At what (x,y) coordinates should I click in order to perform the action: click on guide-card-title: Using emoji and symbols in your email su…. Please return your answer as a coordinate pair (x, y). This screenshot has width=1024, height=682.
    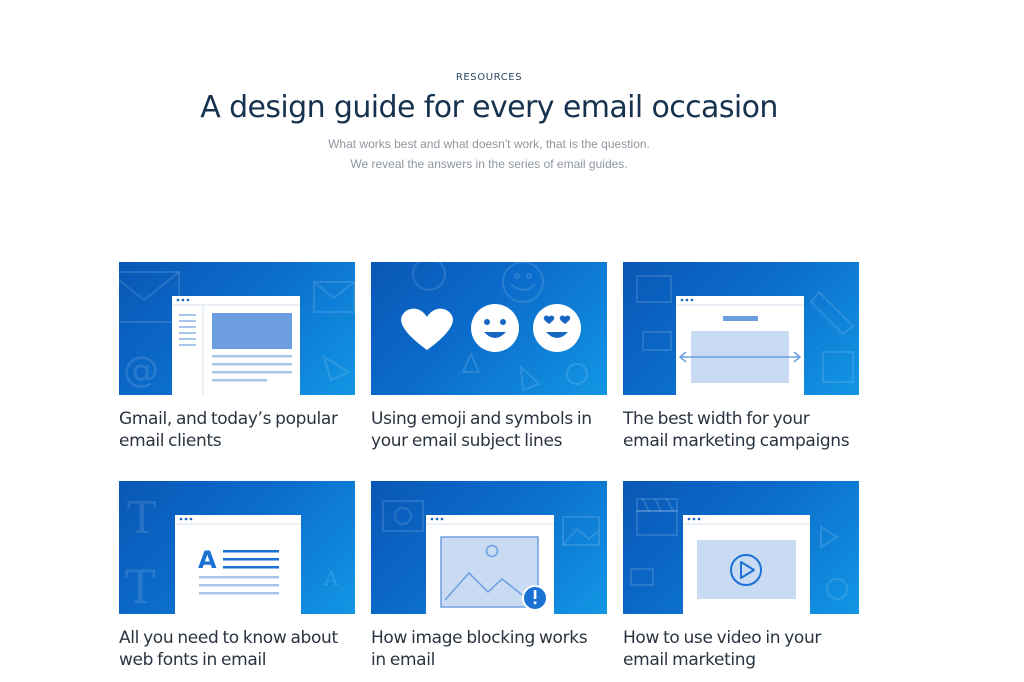
    Looking at the image, I should click on (489, 430).